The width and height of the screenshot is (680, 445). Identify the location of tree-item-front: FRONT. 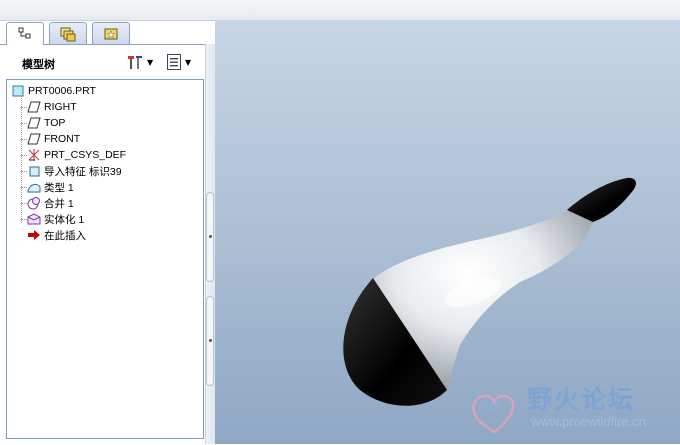
(53, 139).